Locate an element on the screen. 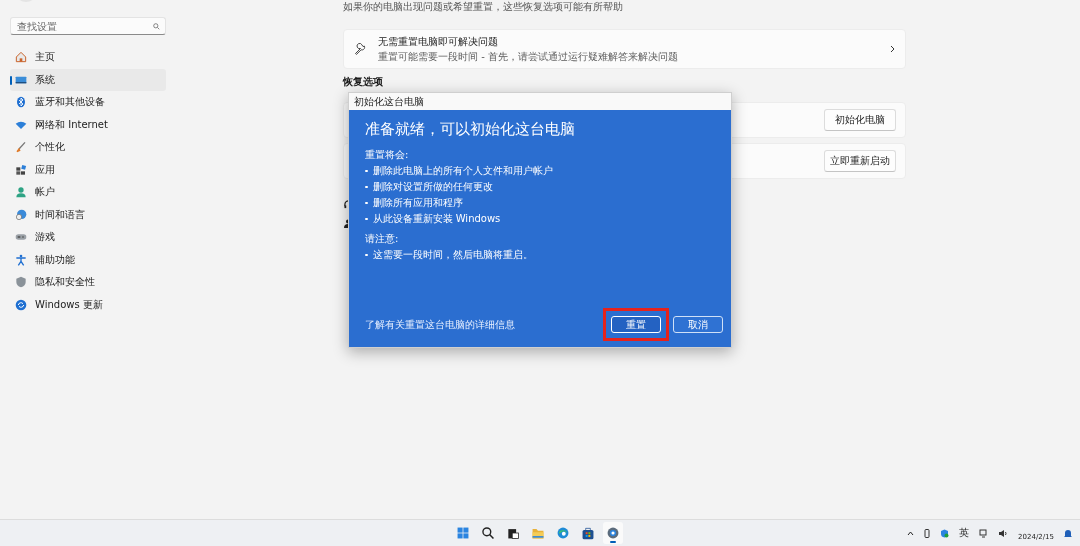  sidebar-item: 系统 is located at coordinates (88, 79).